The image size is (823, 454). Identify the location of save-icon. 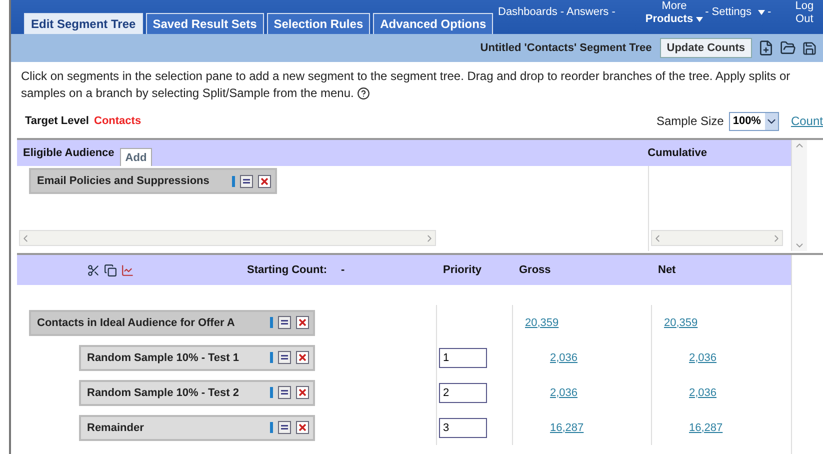
(809, 48).